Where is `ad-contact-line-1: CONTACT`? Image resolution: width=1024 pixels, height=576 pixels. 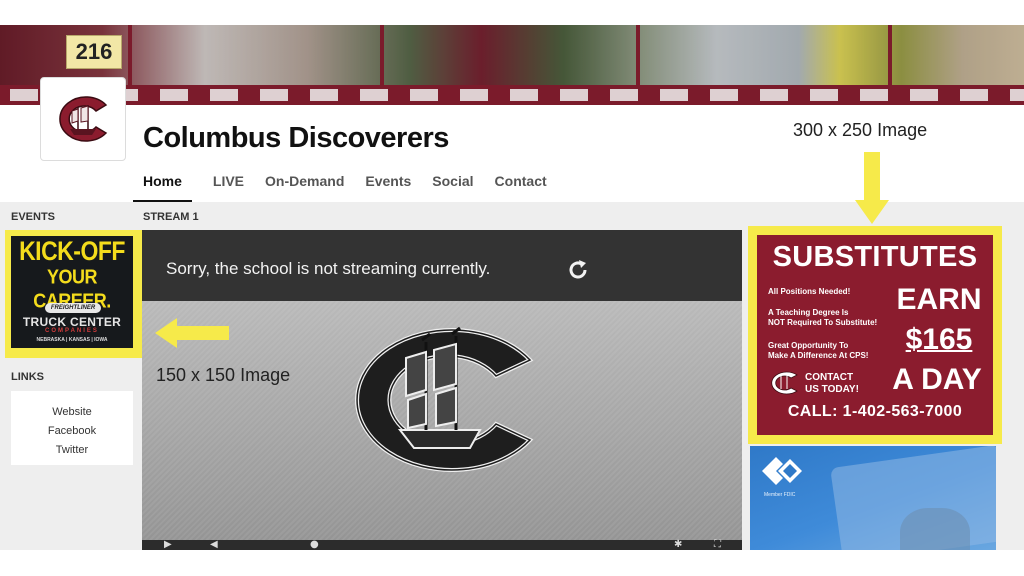
ad-contact-line-1: CONTACT is located at coordinates (829, 377).